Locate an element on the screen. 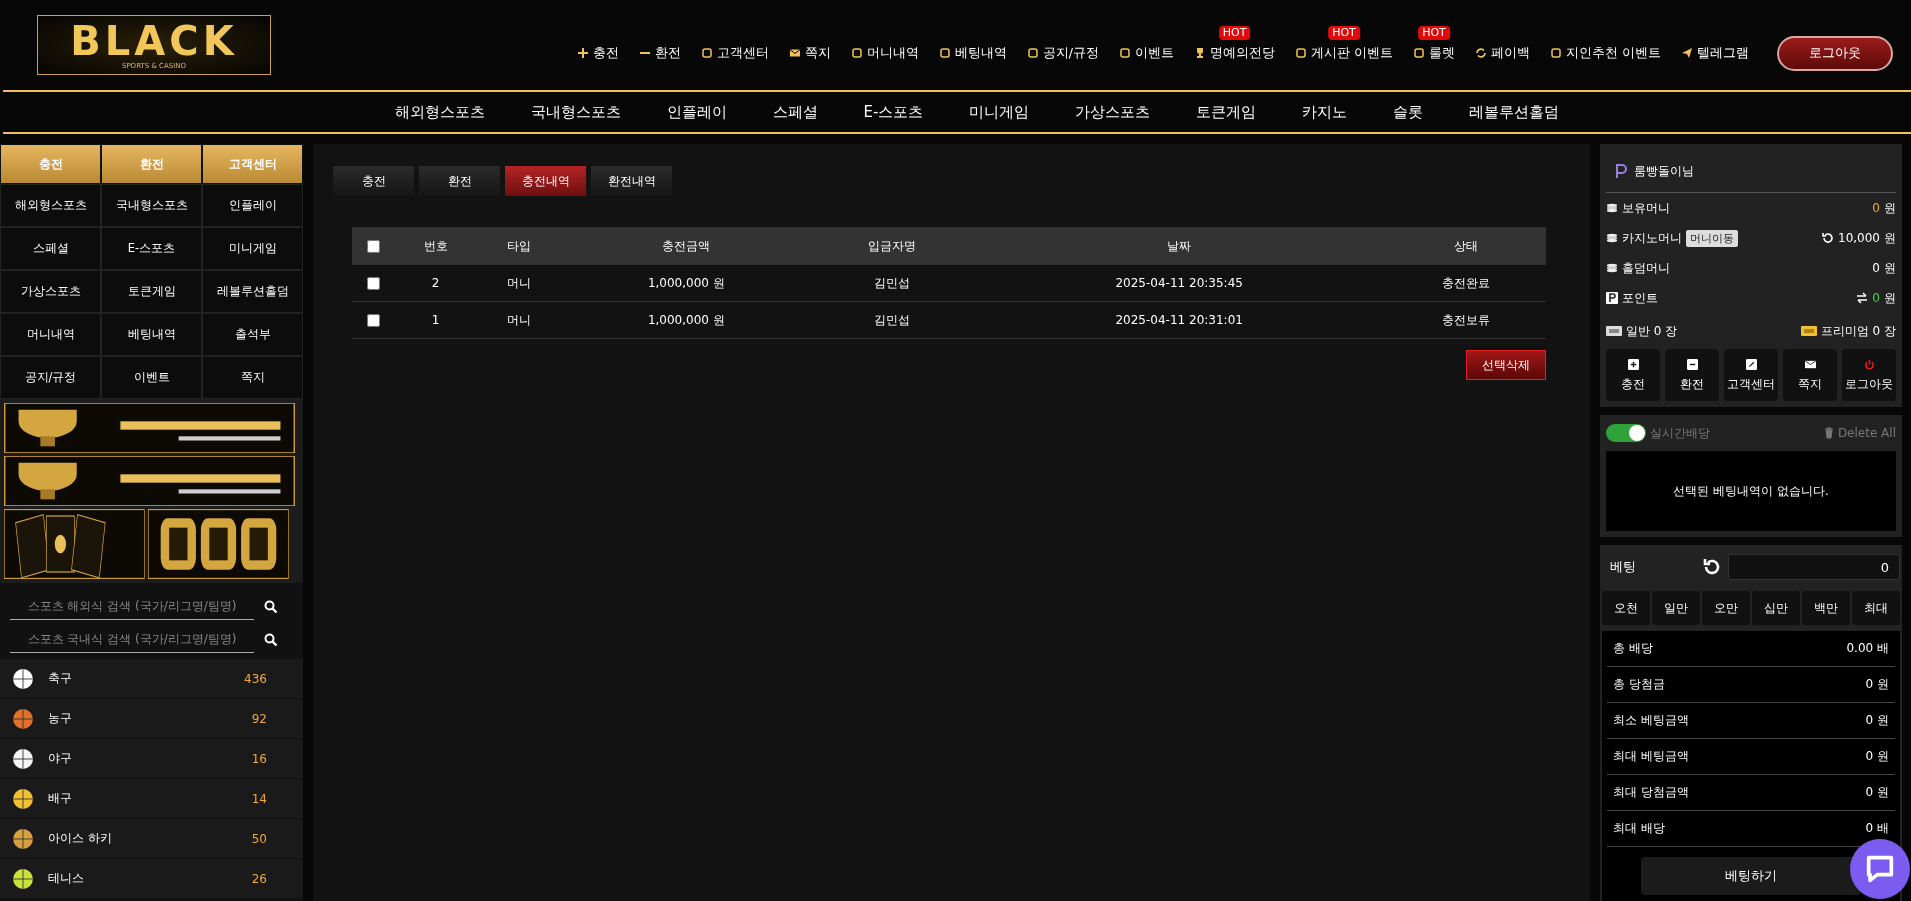  sidebar-item: E-스포츠 is located at coordinates (151, 248).